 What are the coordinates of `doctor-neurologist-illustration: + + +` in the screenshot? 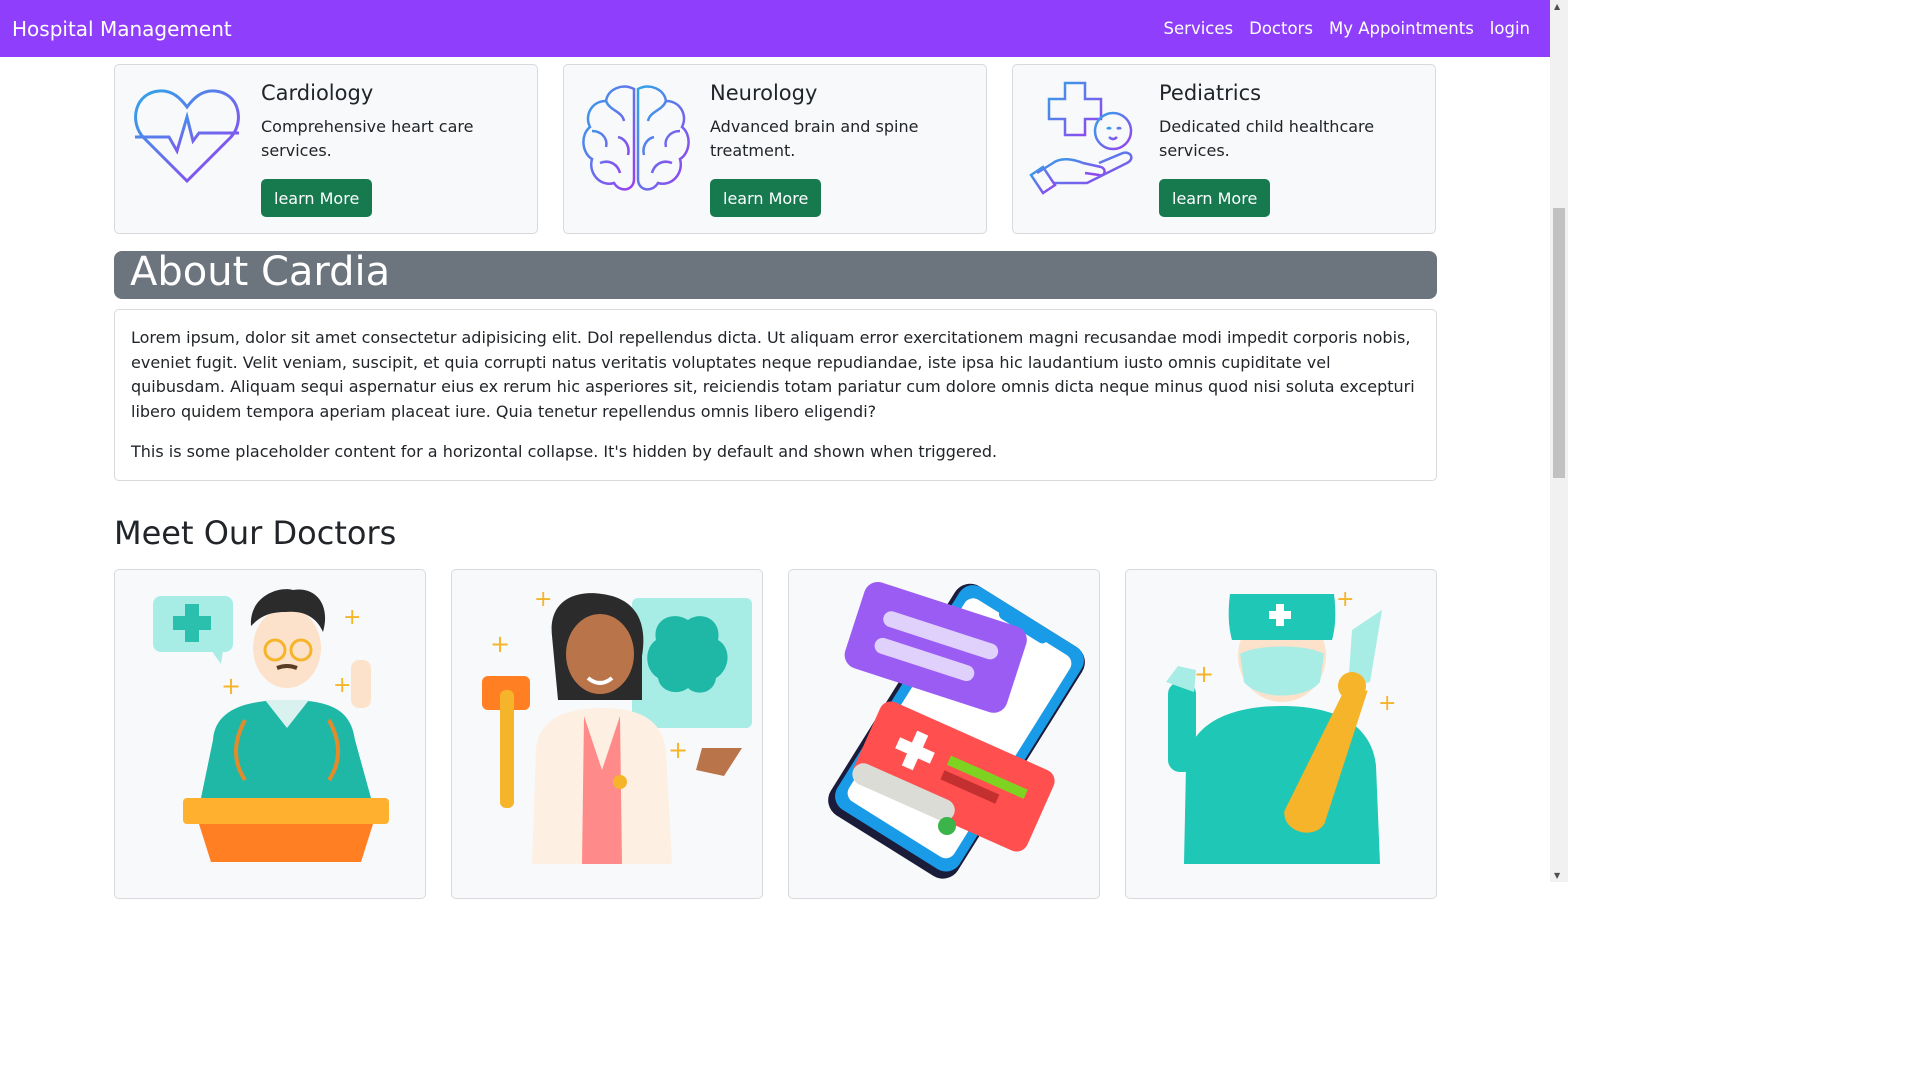 It's located at (617, 725).